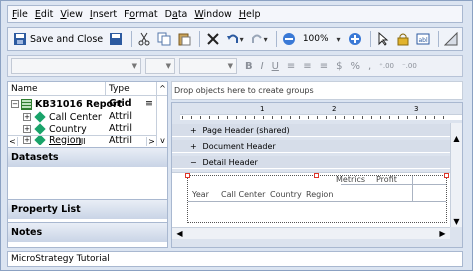  Describe the element at coordinates (311, 130) in the screenshot. I see `band-page-header: + Page Header (shared)` at that location.